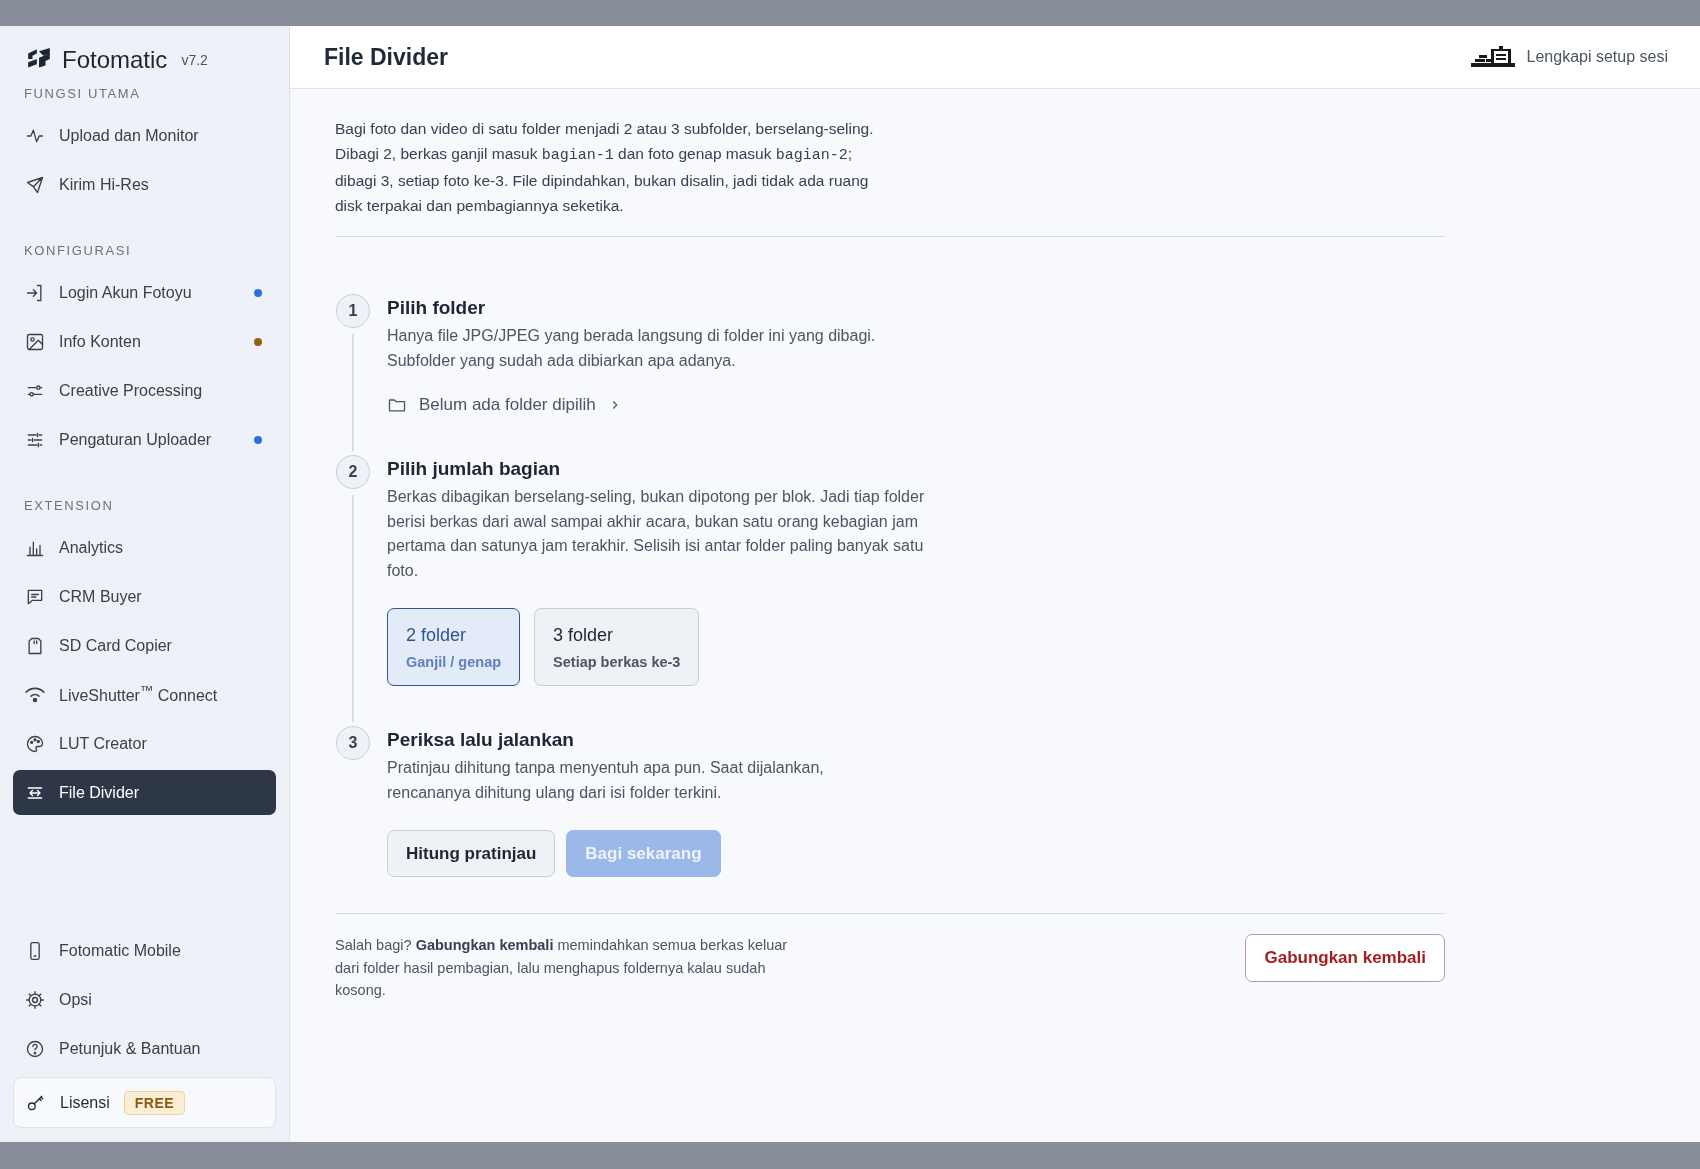 Image resolution: width=1700 pixels, height=1169 pixels. I want to click on sidebar-item: LiveShutter$^{™}$ Connect, so click(144, 694).